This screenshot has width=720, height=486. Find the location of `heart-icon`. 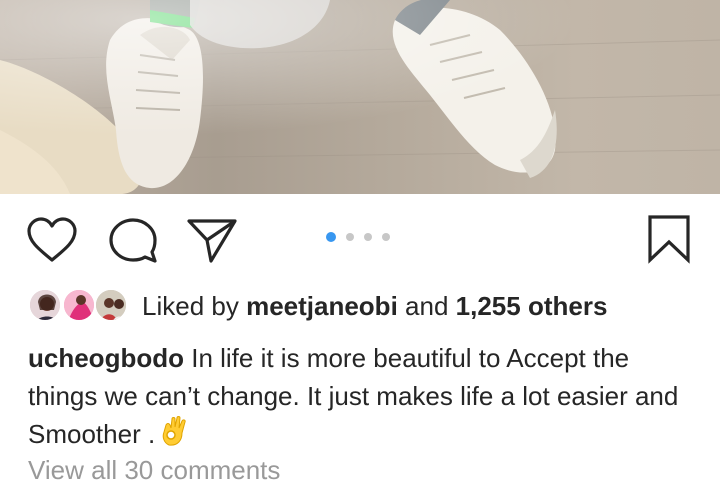

heart-icon is located at coordinates (52, 240).